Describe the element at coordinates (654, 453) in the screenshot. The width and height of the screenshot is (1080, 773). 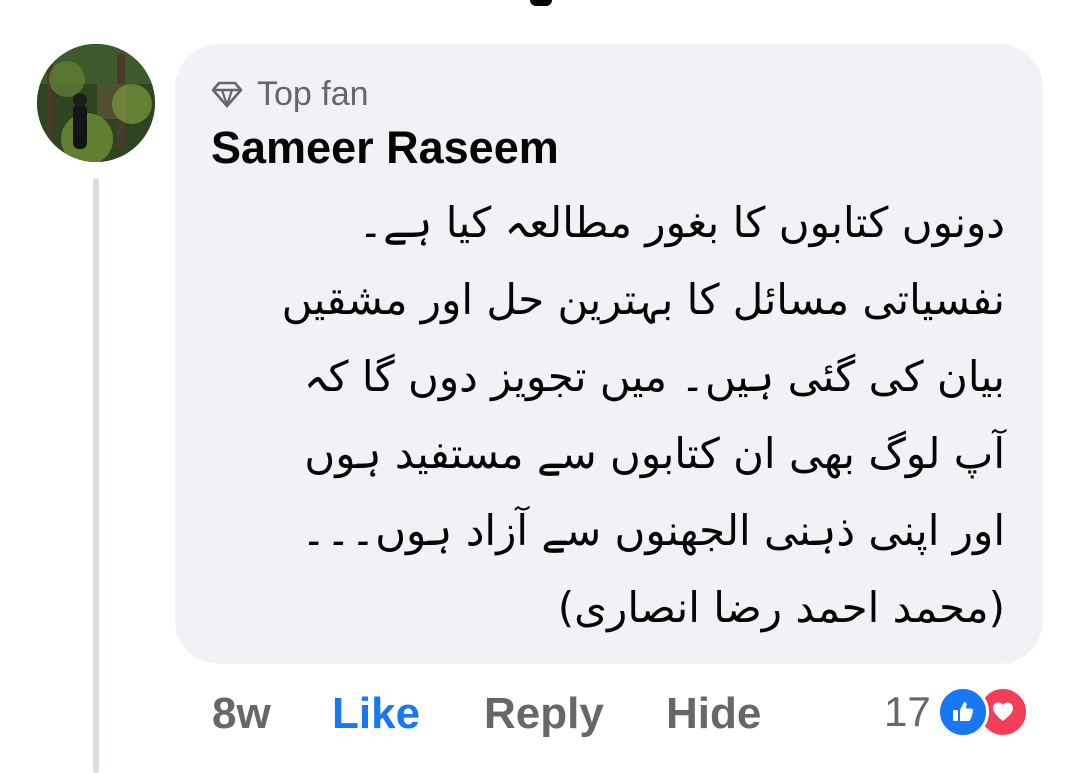
I see `comment-line: آپ لوگ بھی ان کتابوں سے مستفید ہوں` at that location.